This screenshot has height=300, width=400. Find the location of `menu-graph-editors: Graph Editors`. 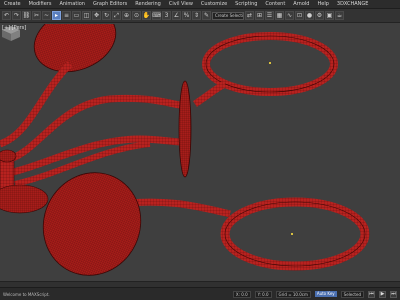

menu-graph-editors: Graph Editors is located at coordinates (110, 4).